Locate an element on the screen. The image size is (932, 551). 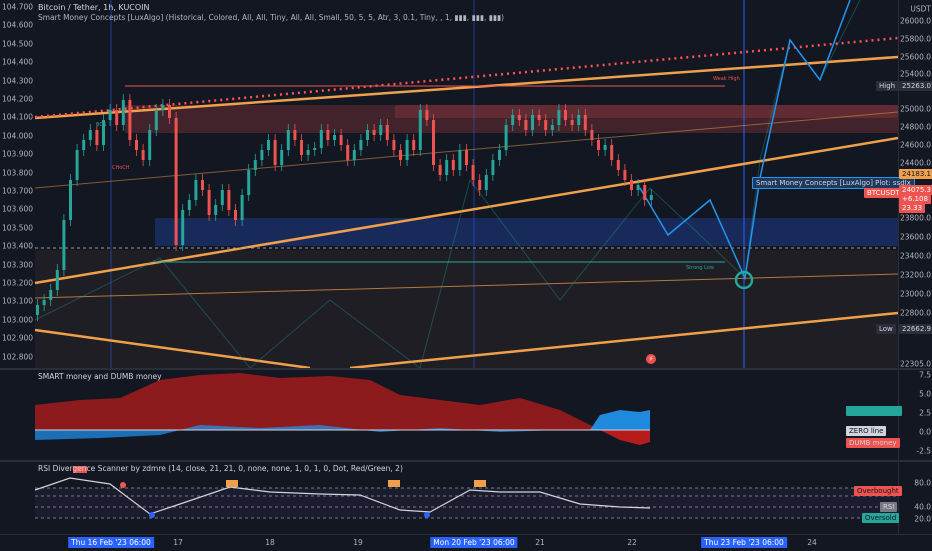
left-price-tick: 103.000 is located at coordinates (18, 320).